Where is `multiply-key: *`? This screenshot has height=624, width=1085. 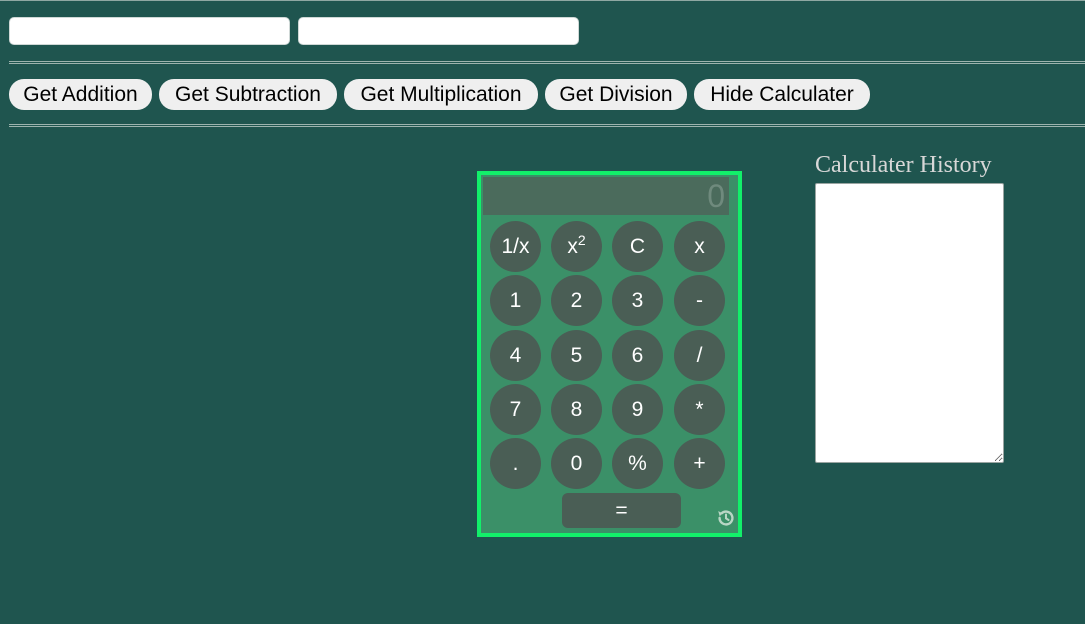 multiply-key: * is located at coordinates (699, 409).